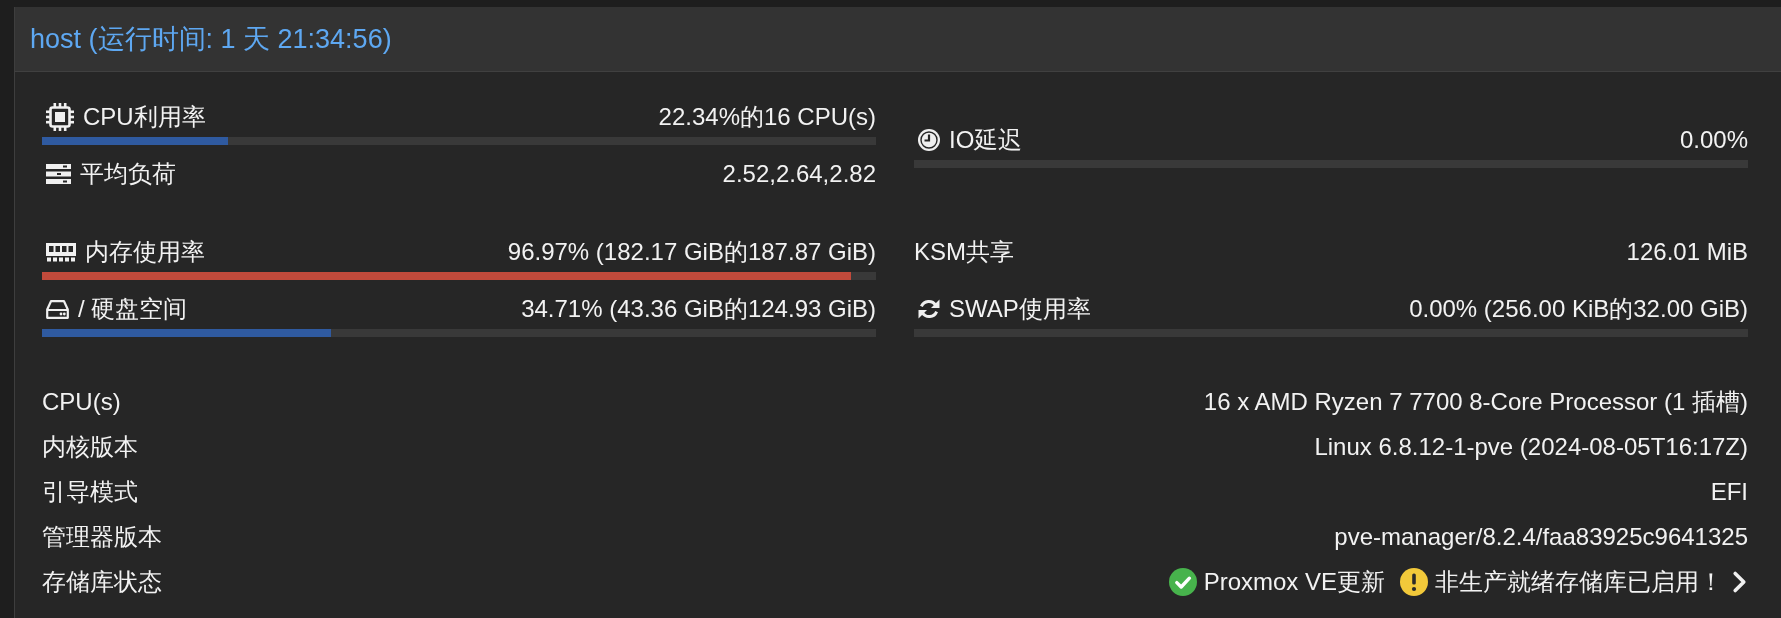 This screenshot has height=618, width=1781. I want to click on detail-label: 存储库状态, so click(102, 581).